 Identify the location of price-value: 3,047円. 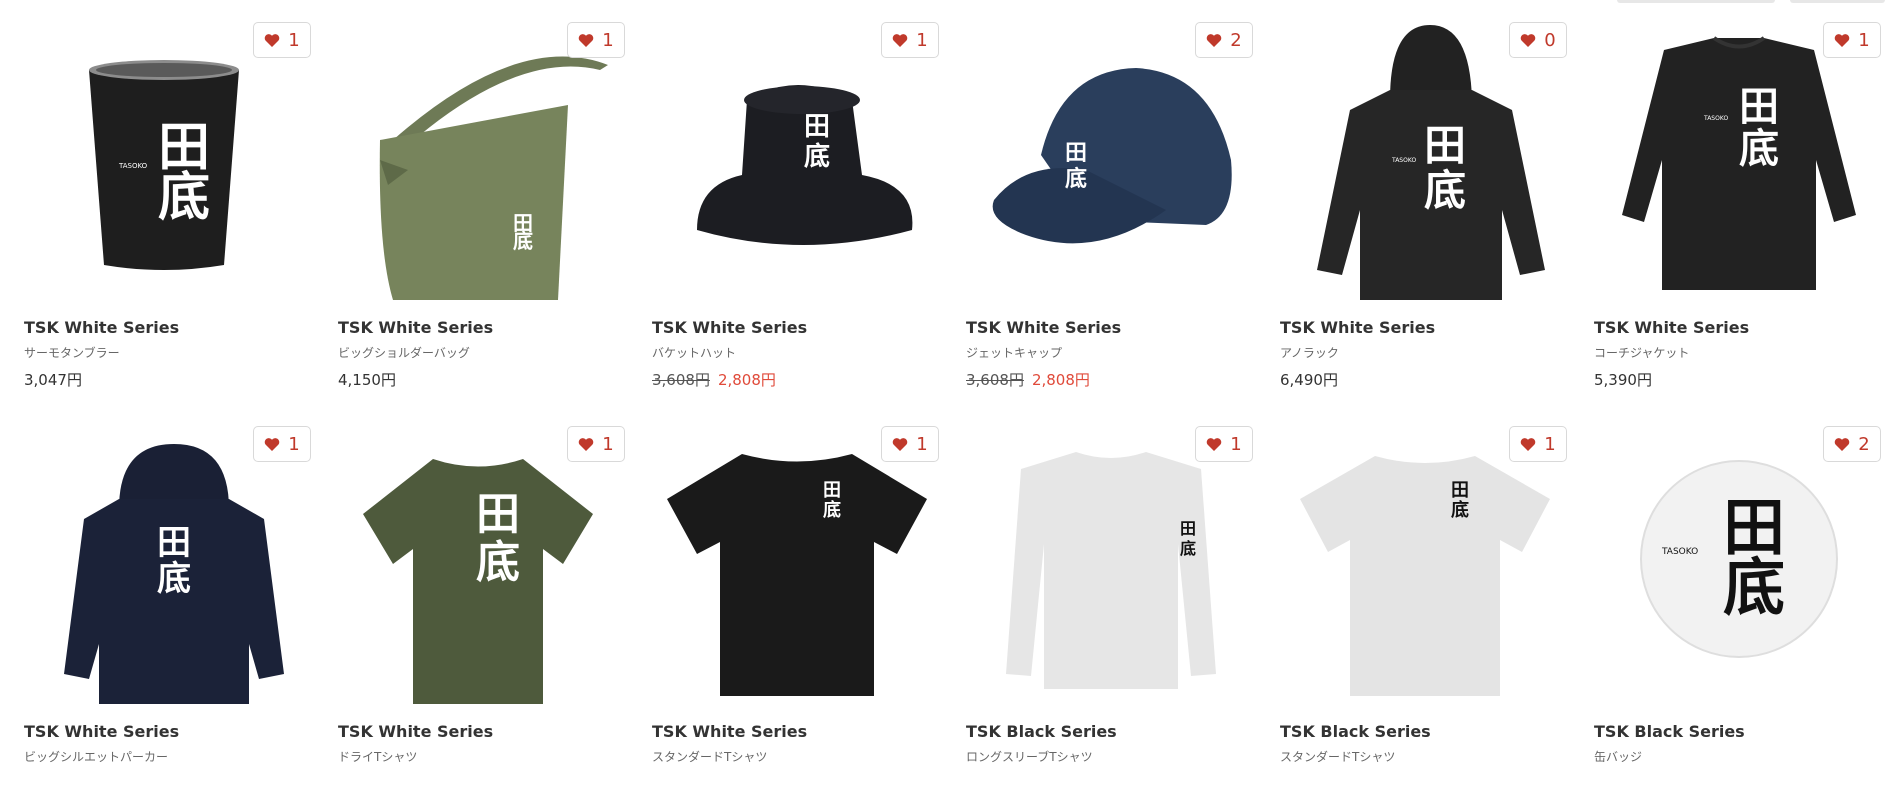
(53, 380).